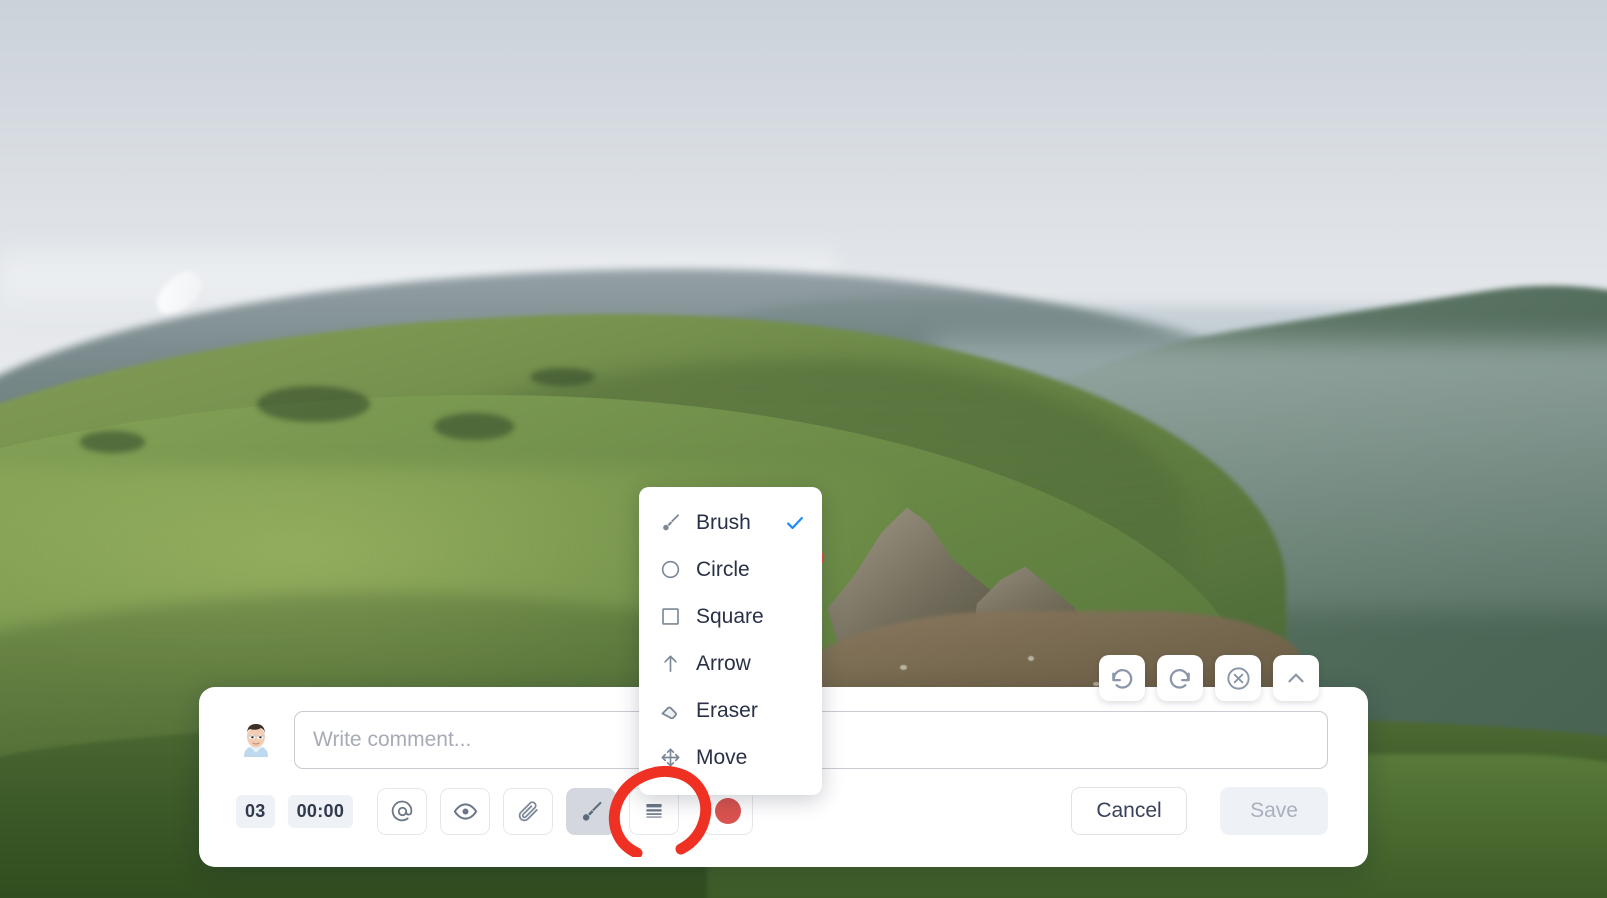  I want to click on collapse-button, so click(1296, 678).